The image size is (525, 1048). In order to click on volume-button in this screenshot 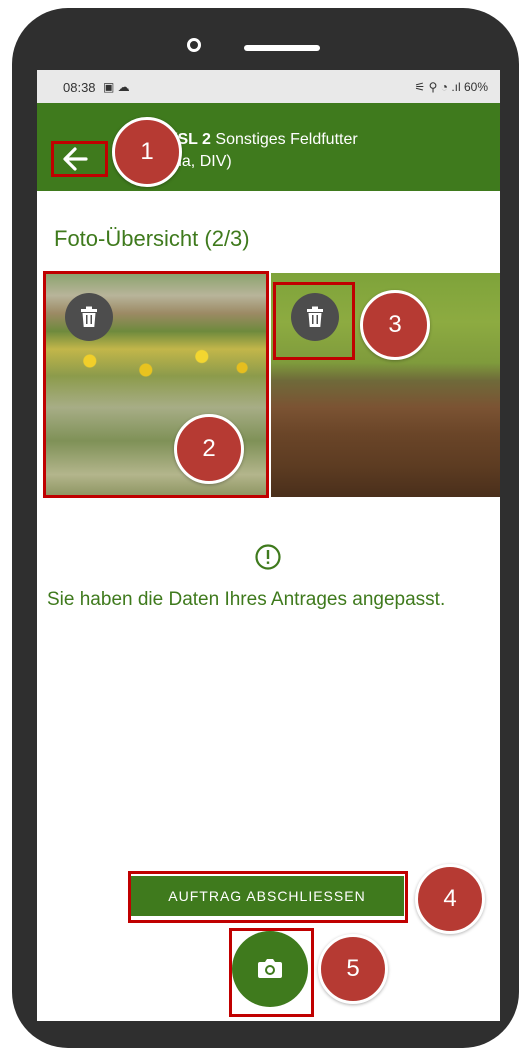, I will do `click(21, 187)`.